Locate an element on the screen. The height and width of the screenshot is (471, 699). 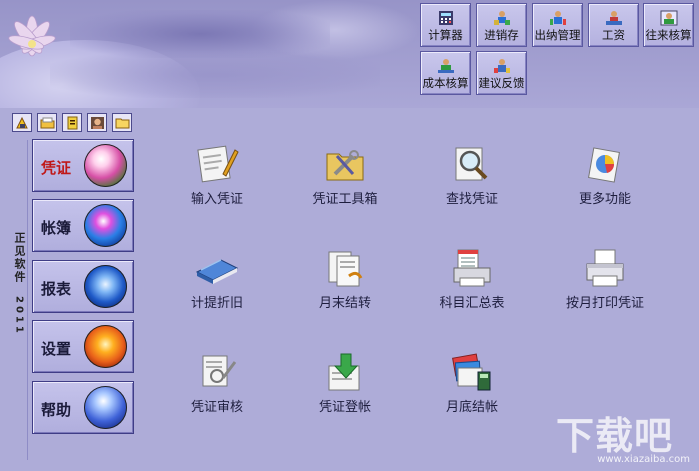
watermark-logo: 下载吧 www.xiazaiba.com is located at coordinates (626, 436).